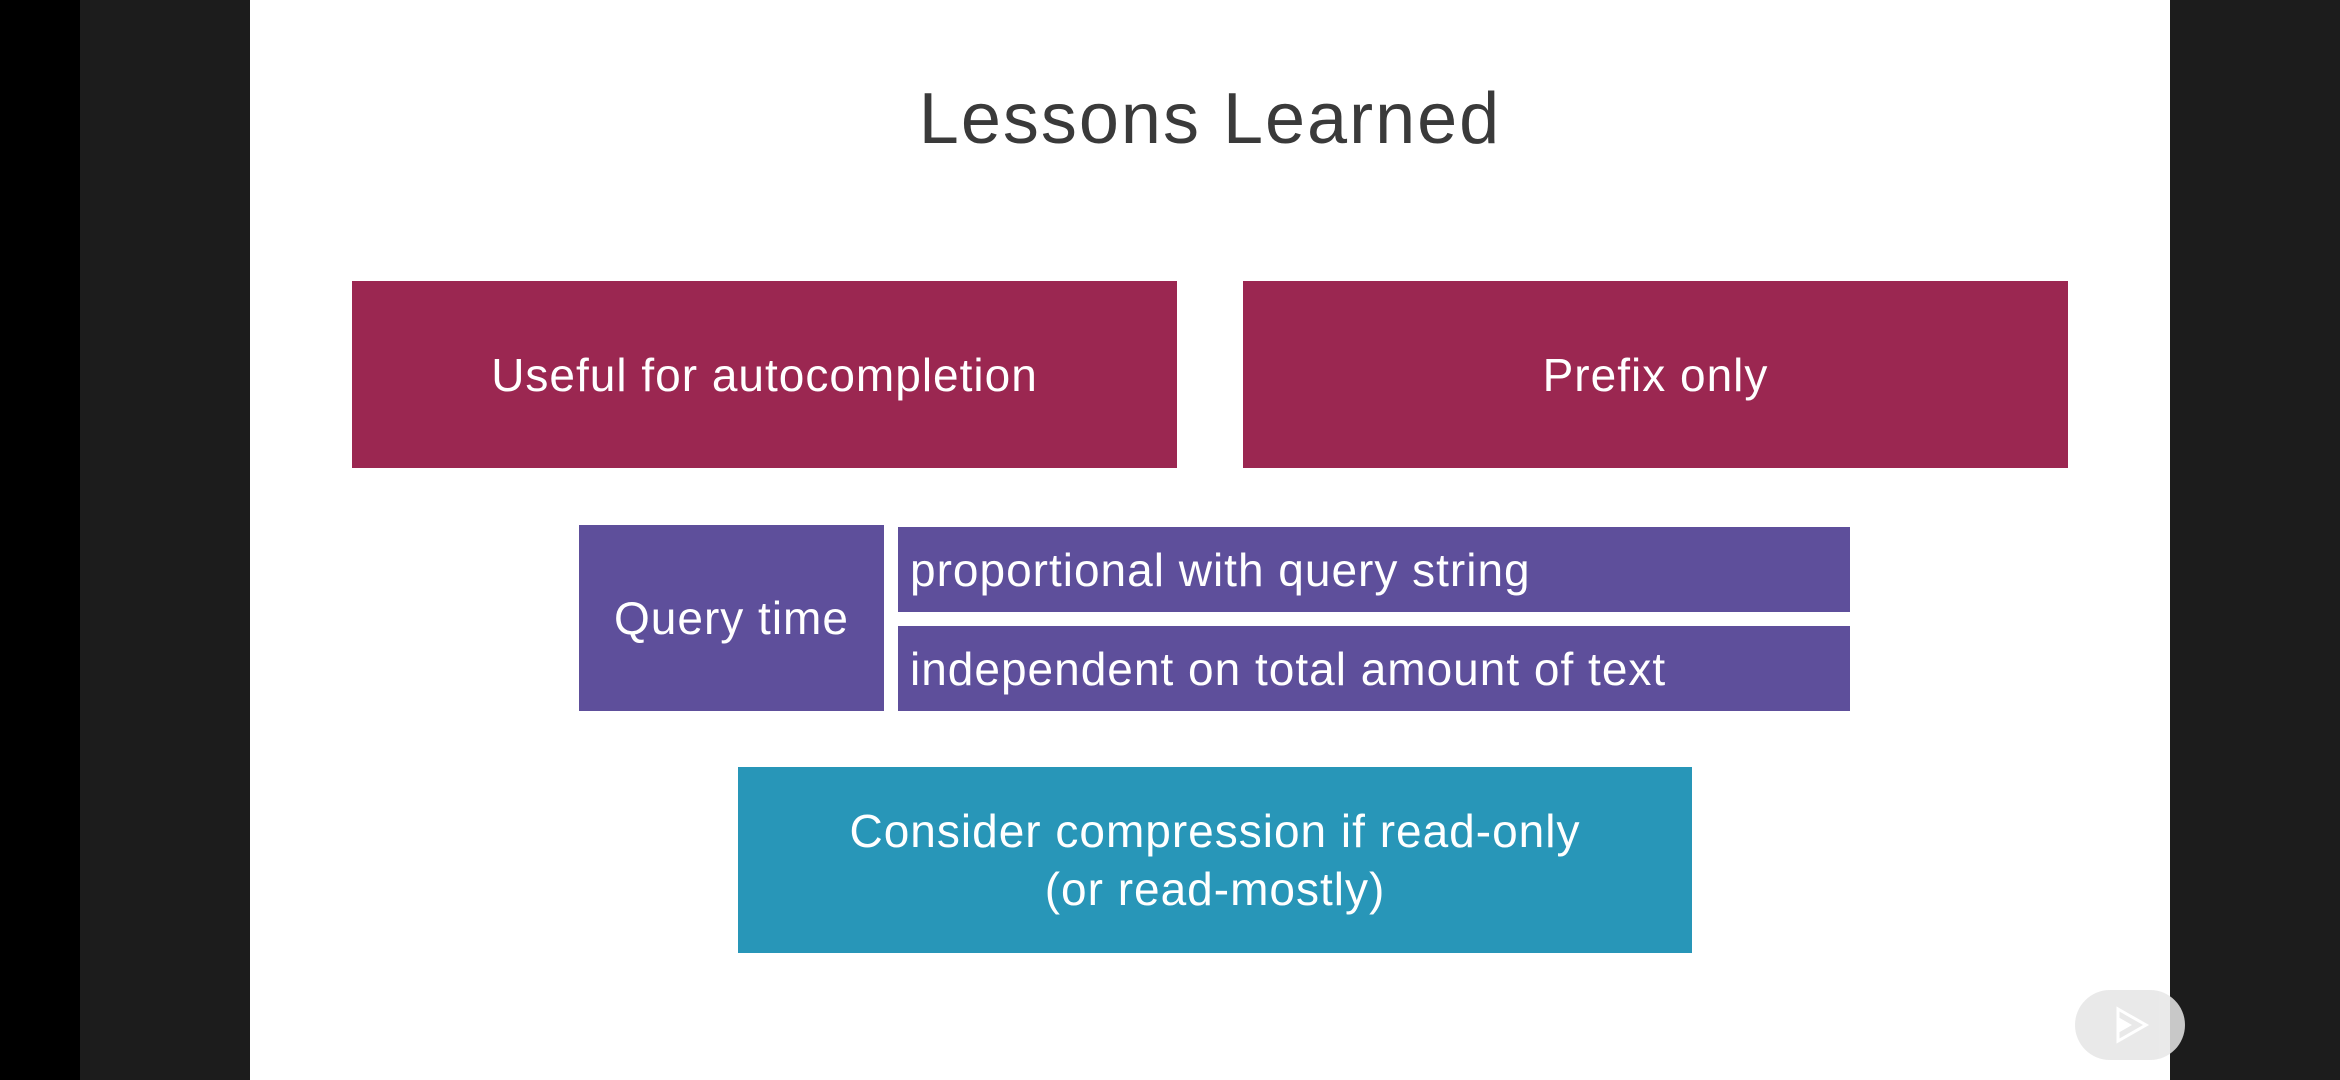 The height and width of the screenshot is (1080, 2340). Describe the element at coordinates (1210, 119) in the screenshot. I see `slide-title: Lessons Learned` at that location.